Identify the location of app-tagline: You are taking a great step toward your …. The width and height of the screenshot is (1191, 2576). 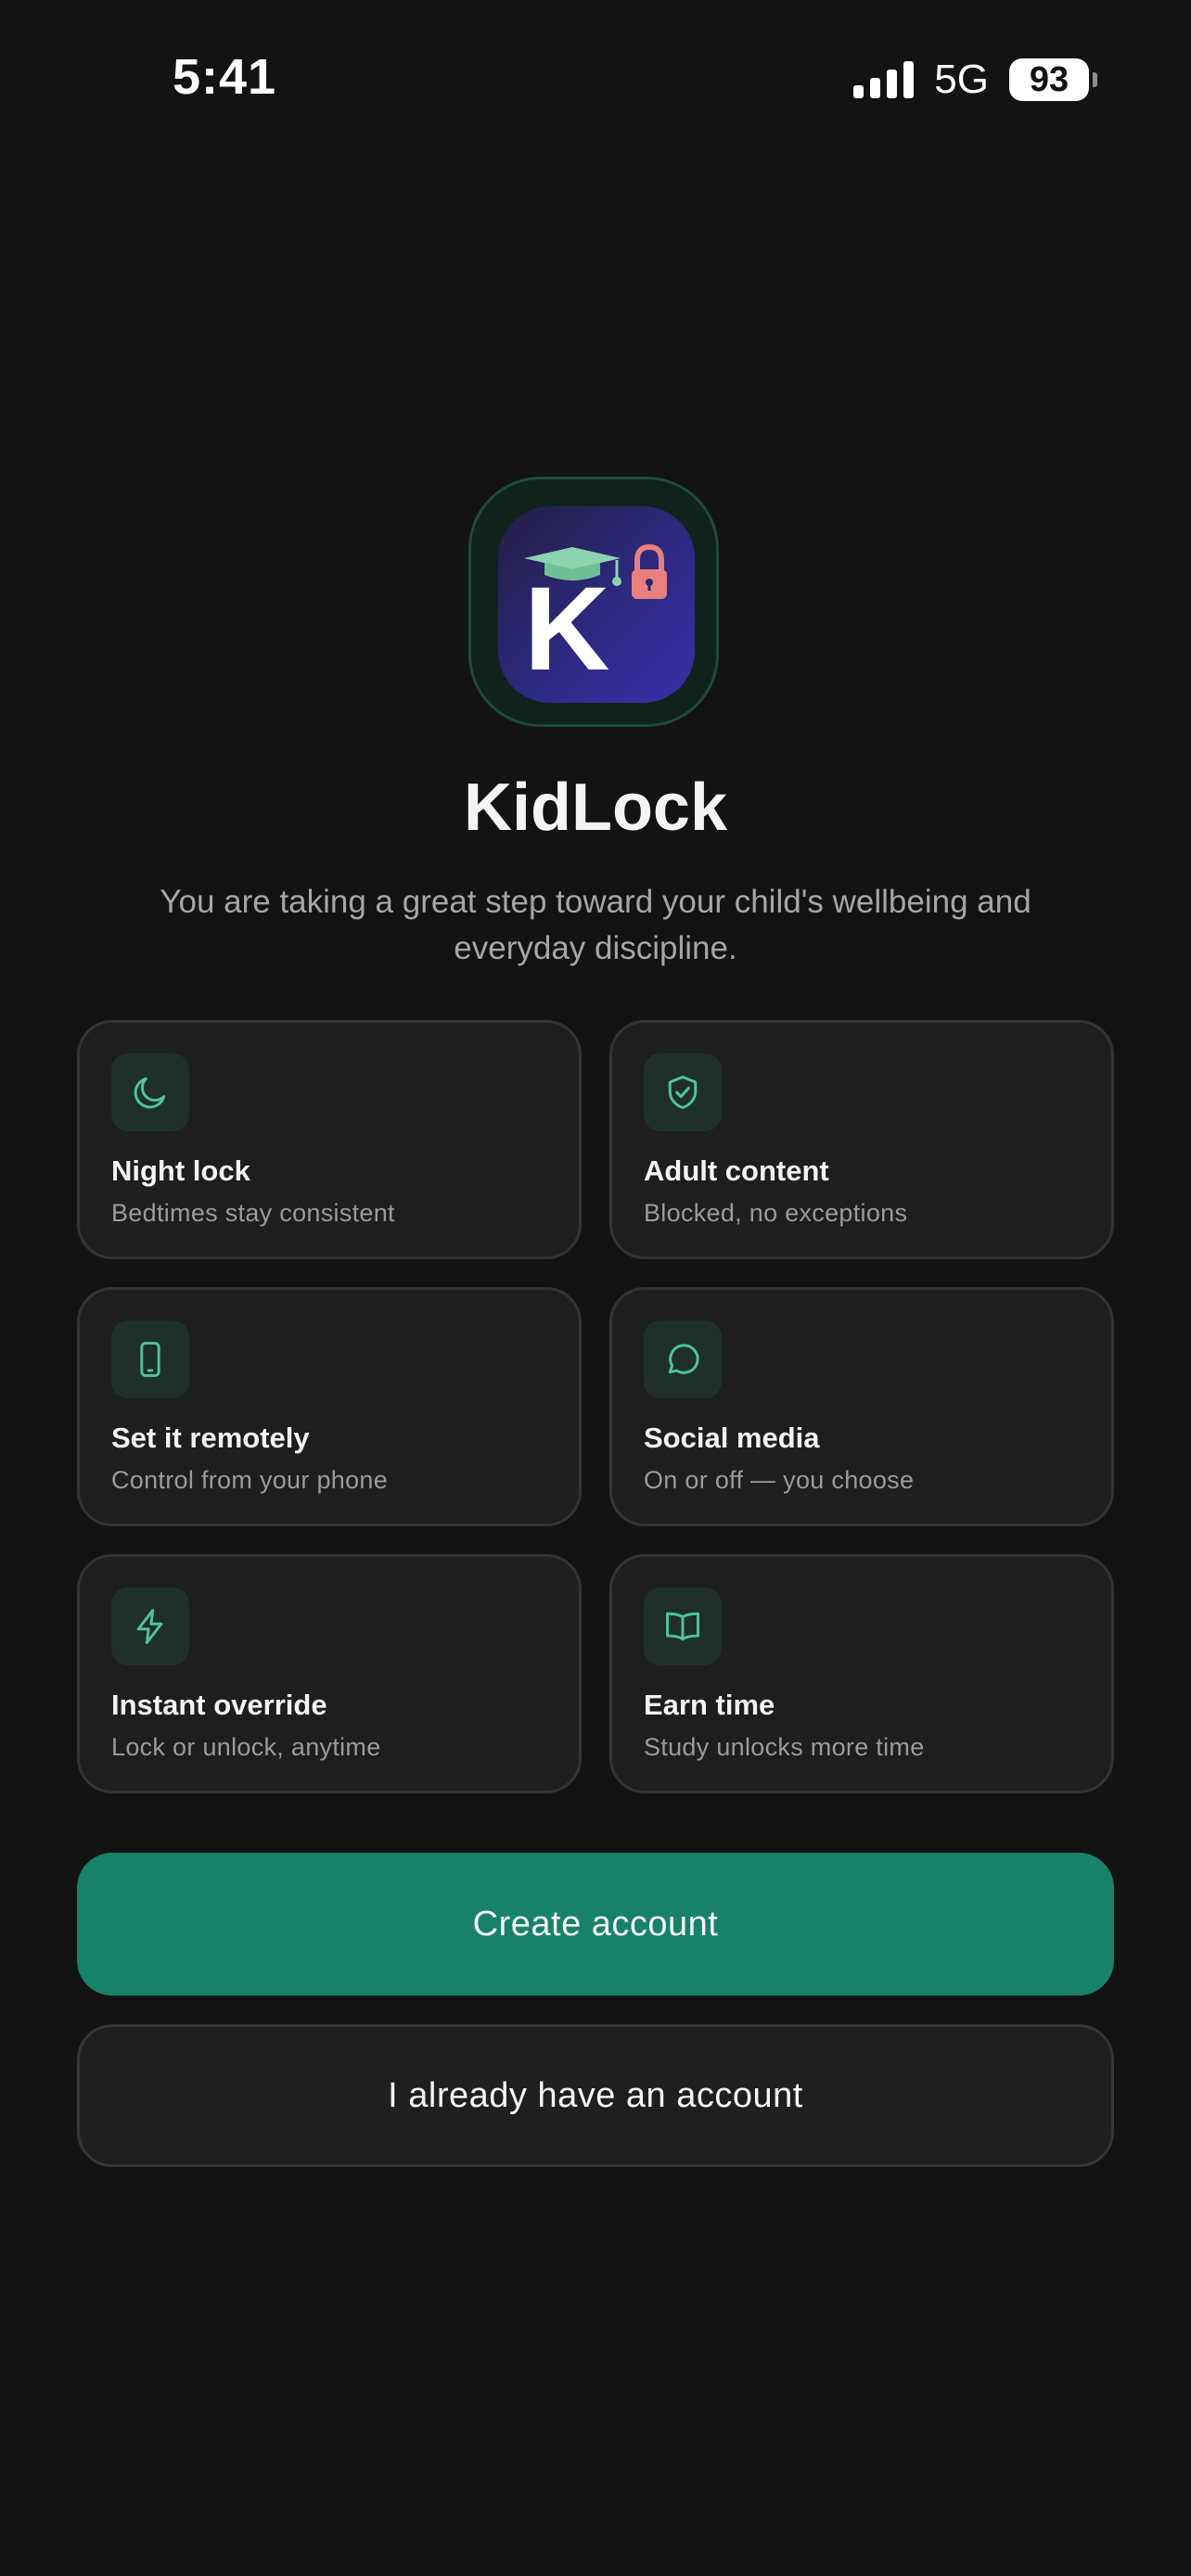
(595, 925).